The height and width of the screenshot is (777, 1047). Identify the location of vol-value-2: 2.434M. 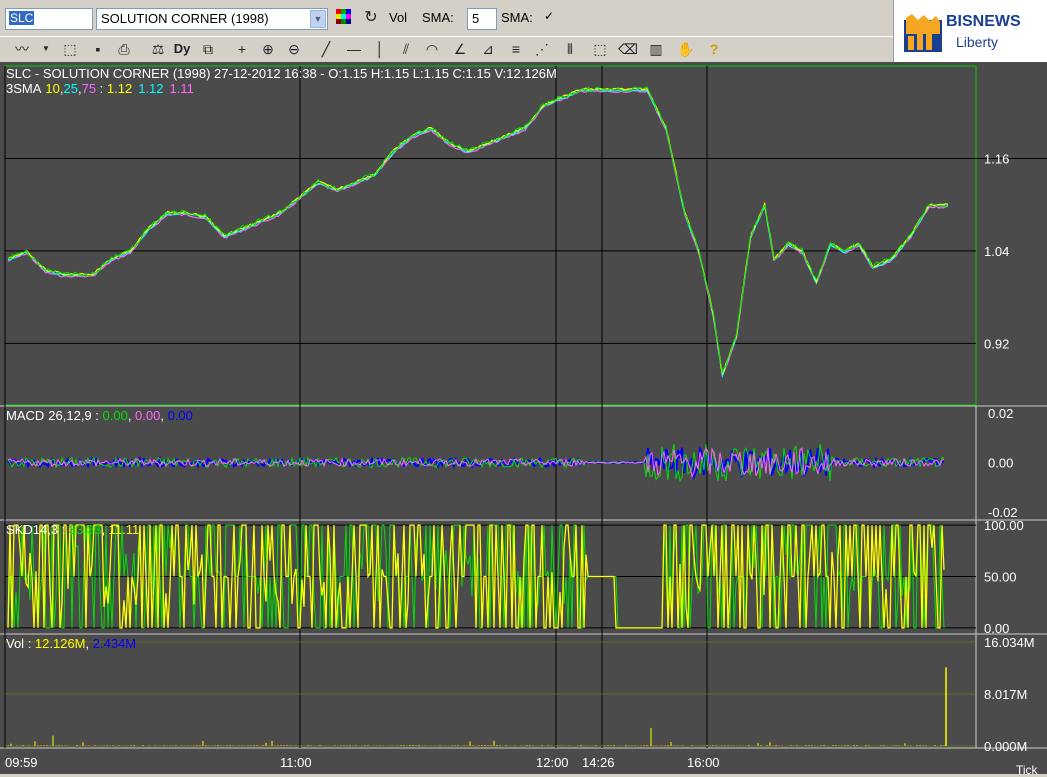
(114, 643).